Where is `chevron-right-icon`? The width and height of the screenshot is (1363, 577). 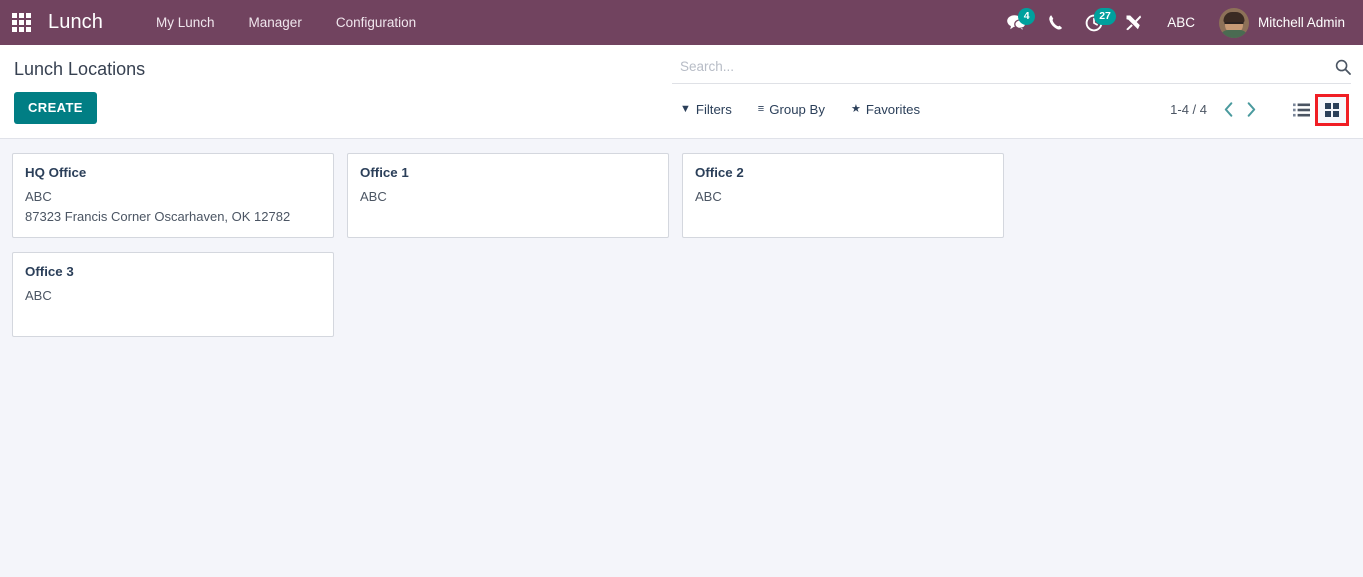
chevron-right-icon is located at coordinates (1251, 109).